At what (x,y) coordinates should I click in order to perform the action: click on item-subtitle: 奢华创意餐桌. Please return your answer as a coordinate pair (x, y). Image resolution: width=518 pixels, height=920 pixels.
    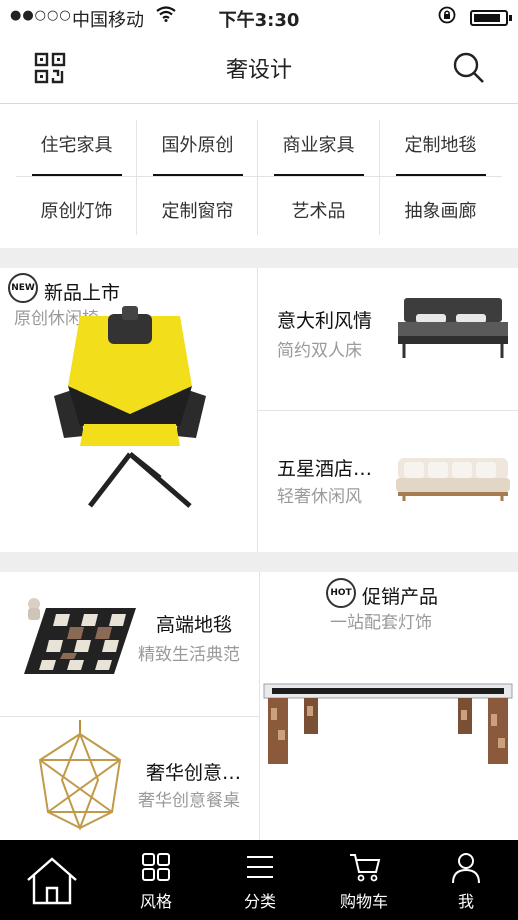
    Looking at the image, I should click on (189, 801).